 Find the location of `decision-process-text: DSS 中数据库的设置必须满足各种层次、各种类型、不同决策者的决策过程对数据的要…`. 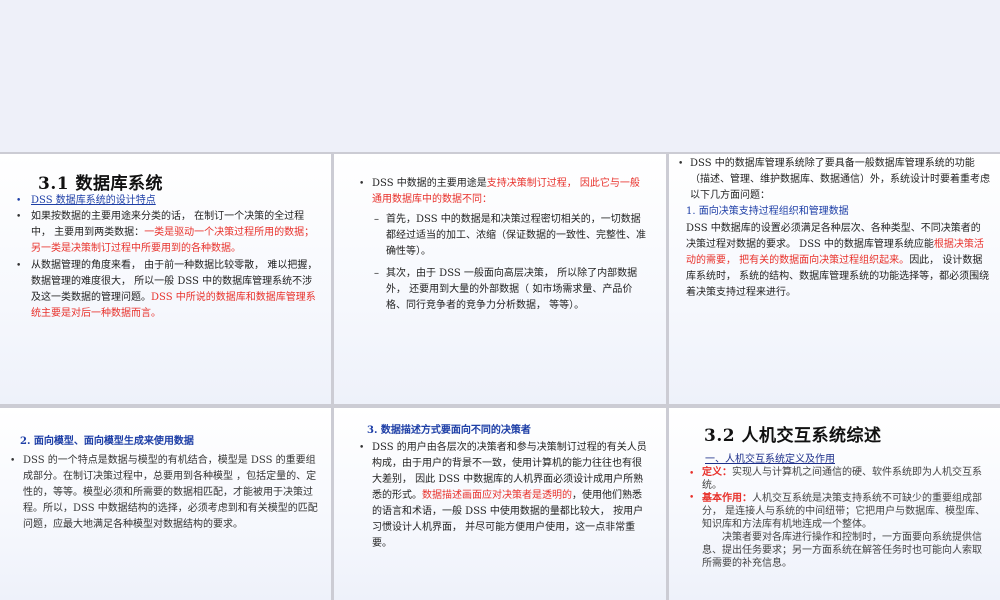

decision-process-text: DSS 中数据库的设置必须满足各种层次、各种类型、不同决策者的决策过程对数据的要… is located at coordinates (838, 260).